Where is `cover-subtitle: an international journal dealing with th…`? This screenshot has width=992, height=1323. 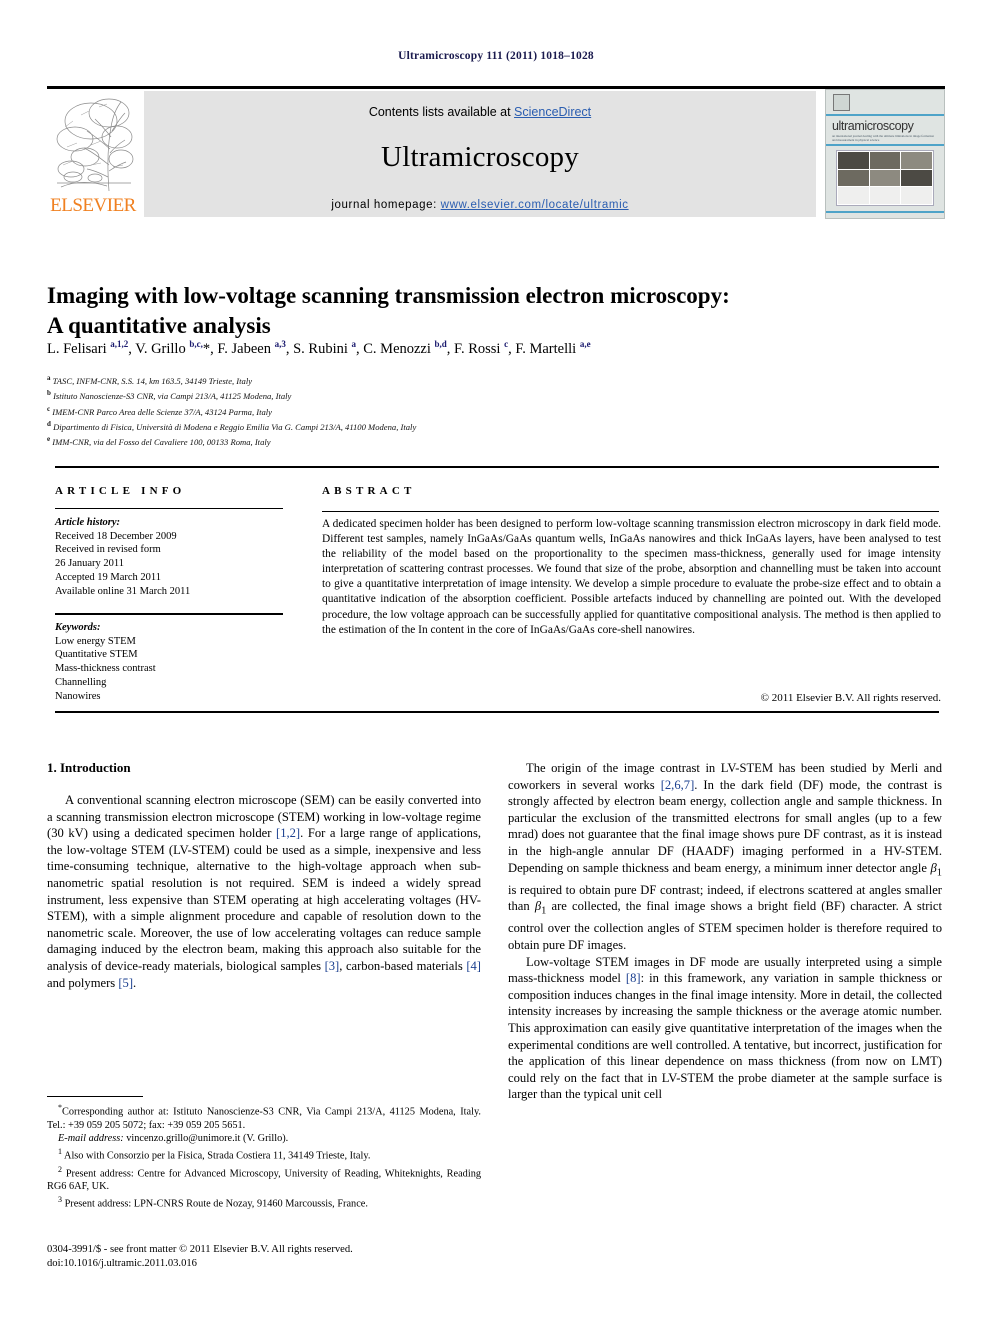
cover-subtitle: an international journal dealing with th… is located at coordinates (883, 138).